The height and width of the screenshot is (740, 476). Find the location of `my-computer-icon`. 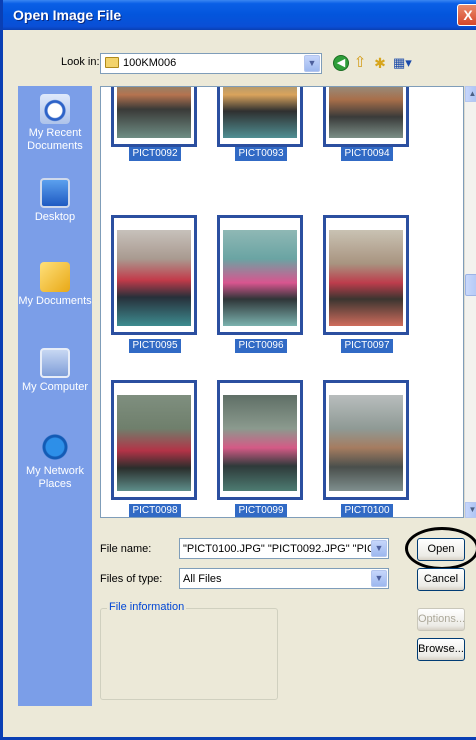

my-computer-icon is located at coordinates (55, 363).